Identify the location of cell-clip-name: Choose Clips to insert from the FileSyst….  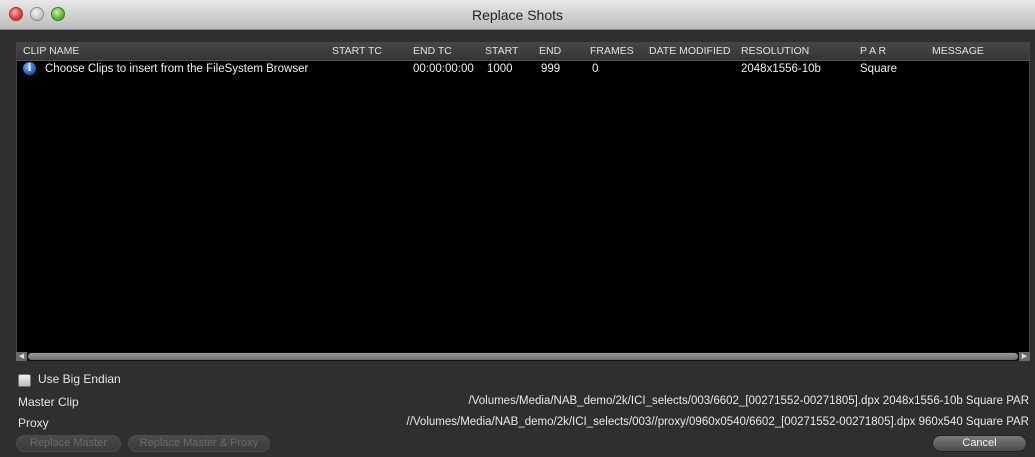
(177, 69).